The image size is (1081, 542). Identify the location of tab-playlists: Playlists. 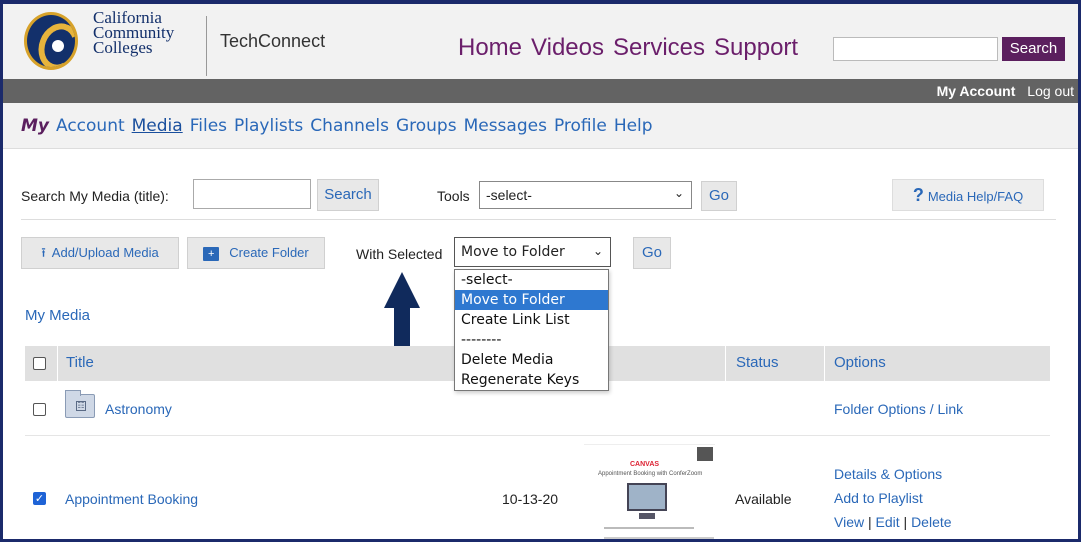
(268, 126).